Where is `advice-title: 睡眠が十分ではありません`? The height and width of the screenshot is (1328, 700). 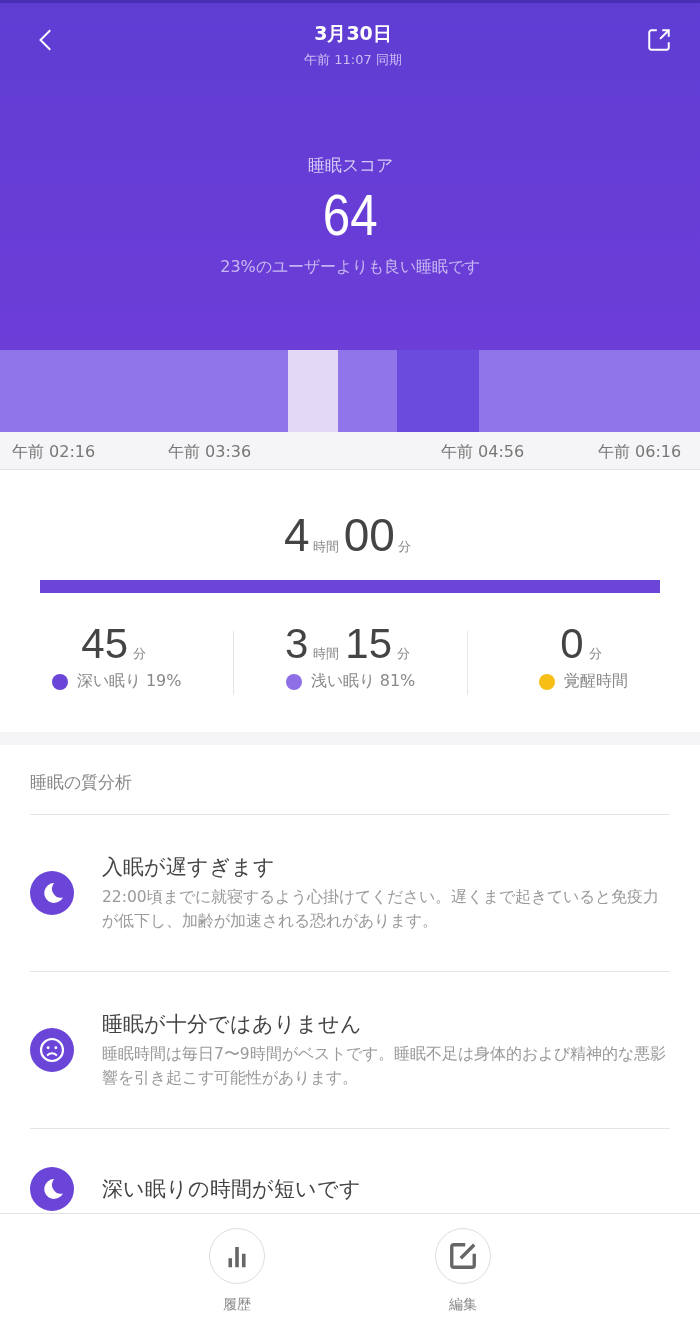
advice-title: 睡眠が十分ではありません is located at coordinates (232, 1024).